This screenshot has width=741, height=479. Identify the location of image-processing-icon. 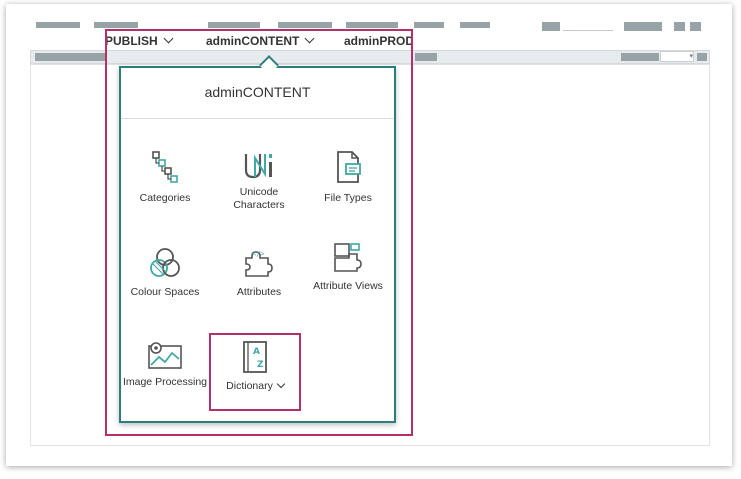
(165, 355).